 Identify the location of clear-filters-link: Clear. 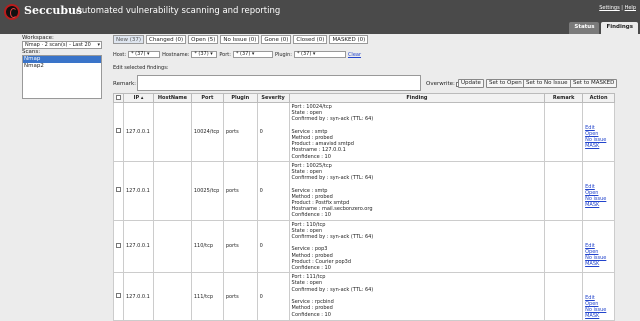
(354, 55).